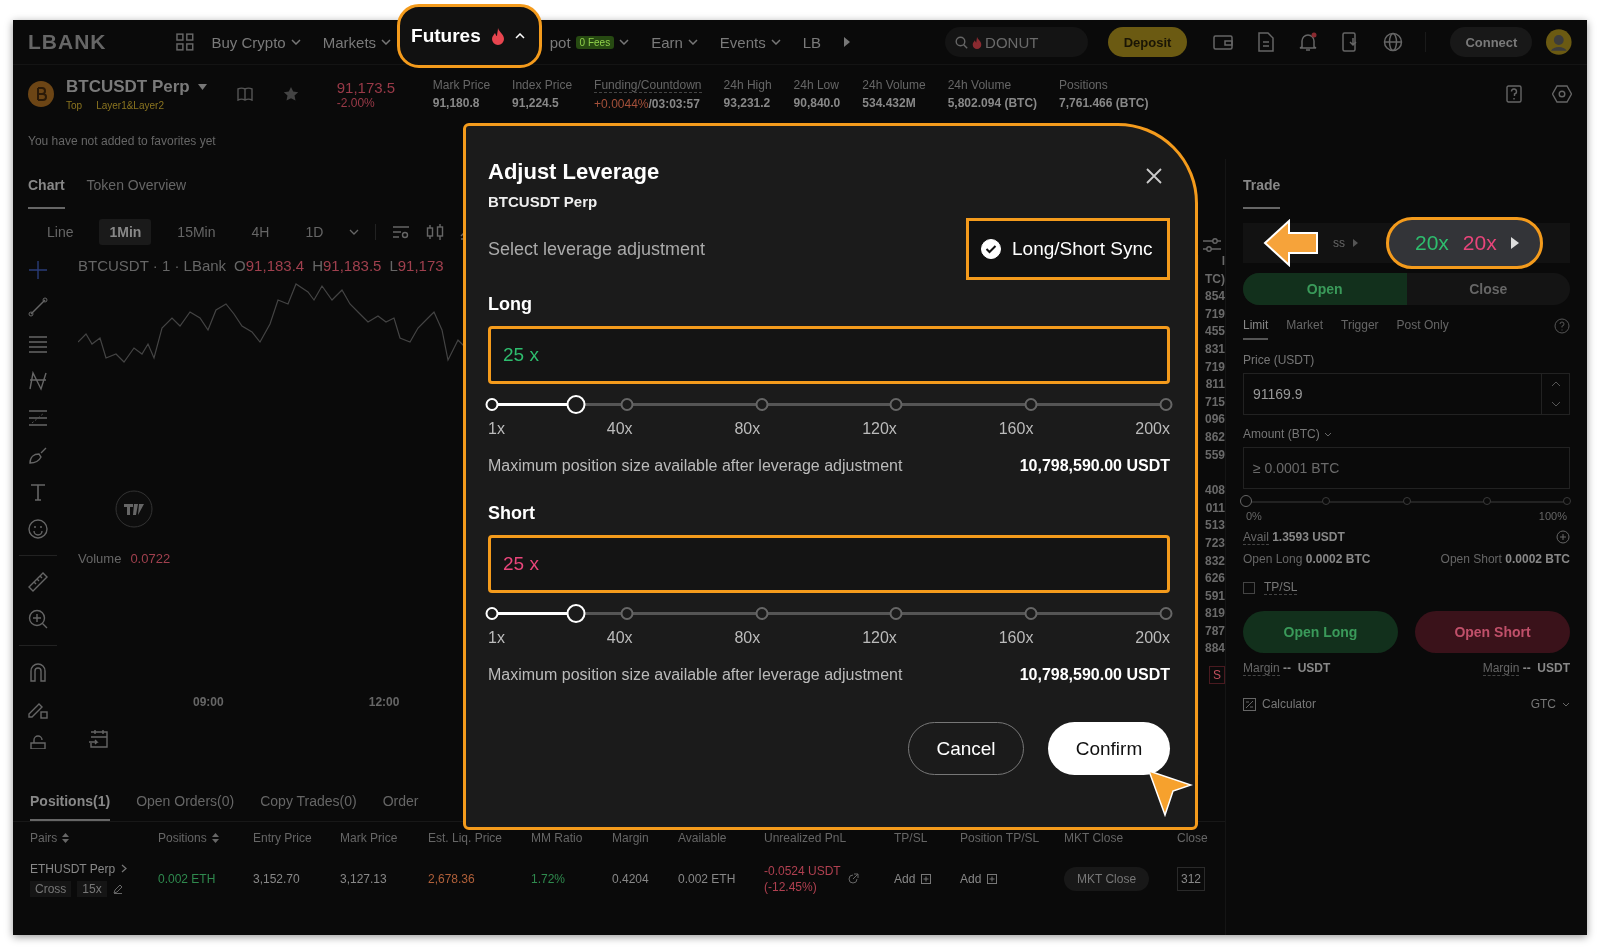 This screenshot has height=950, width=1600. Describe the element at coordinates (1109, 748) in the screenshot. I see `confirm-button: Confirm` at that location.